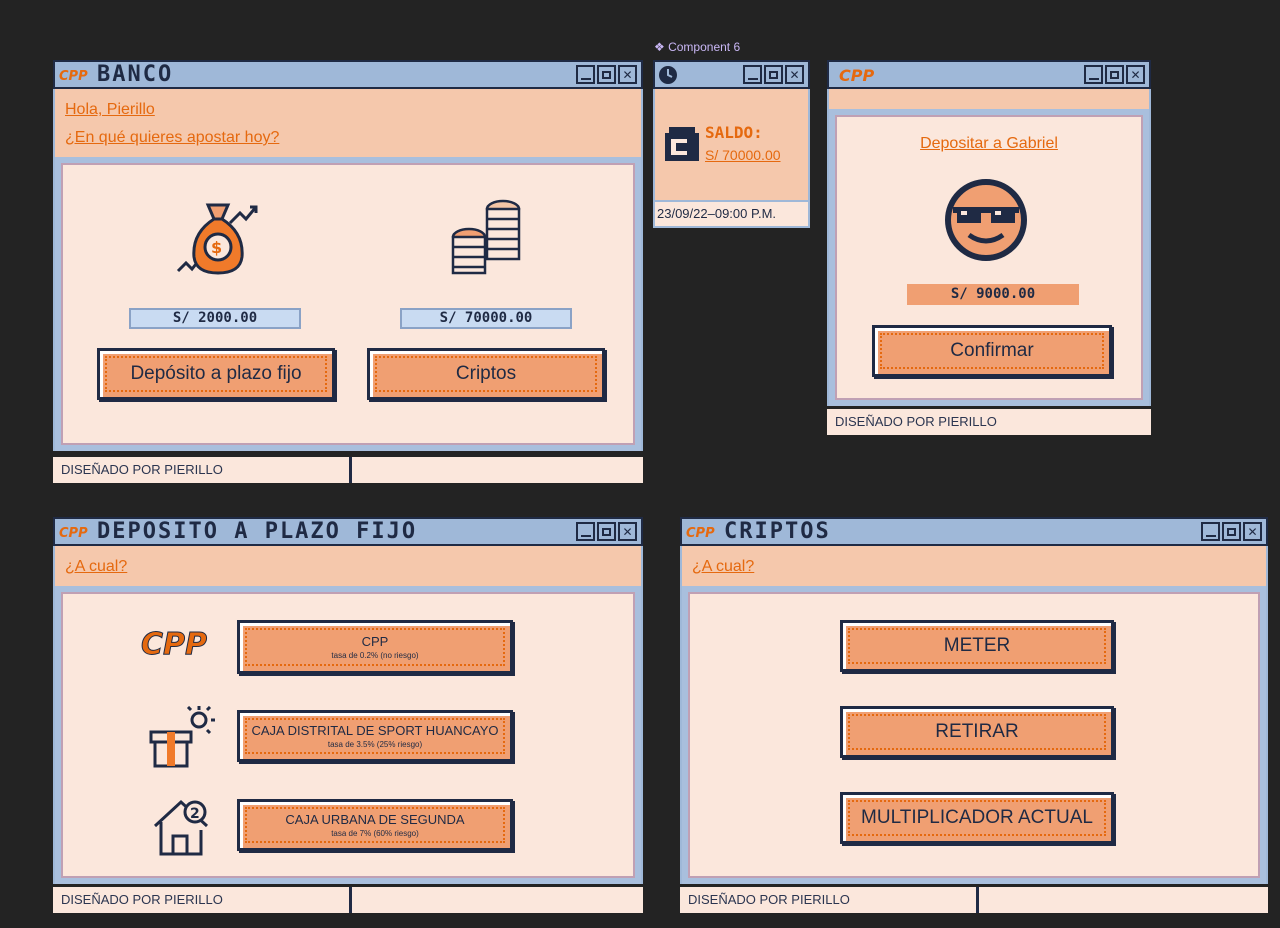 The height and width of the screenshot is (928, 1280). What do you see at coordinates (215, 318) in the screenshot?
I see `deposit-amount: S/ 2000.00` at bounding box center [215, 318].